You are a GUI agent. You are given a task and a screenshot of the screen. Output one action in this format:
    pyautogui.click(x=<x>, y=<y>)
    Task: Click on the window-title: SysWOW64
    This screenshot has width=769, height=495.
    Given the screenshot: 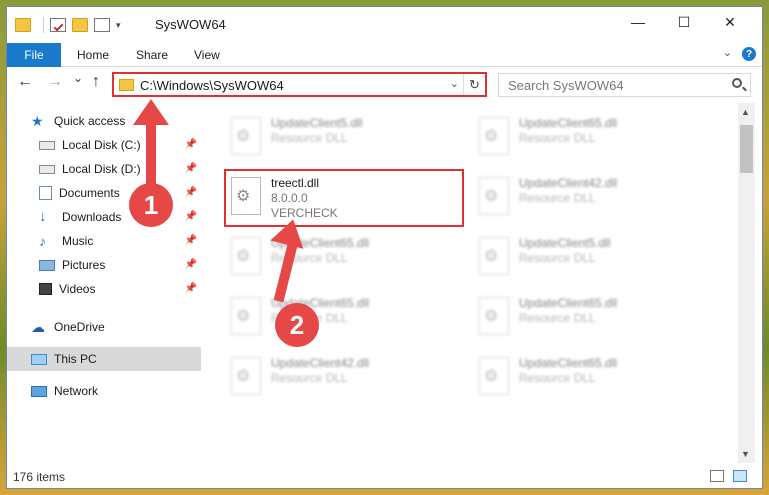 What is the action you would take?
    pyautogui.click(x=190, y=24)
    